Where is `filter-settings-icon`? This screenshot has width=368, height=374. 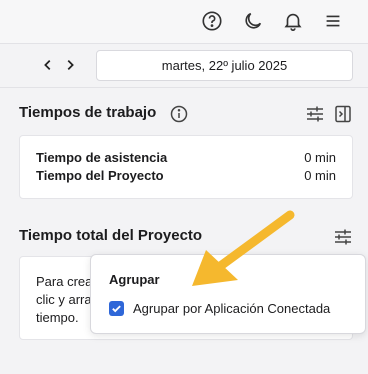
filter-settings-icon is located at coordinates (315, 114).